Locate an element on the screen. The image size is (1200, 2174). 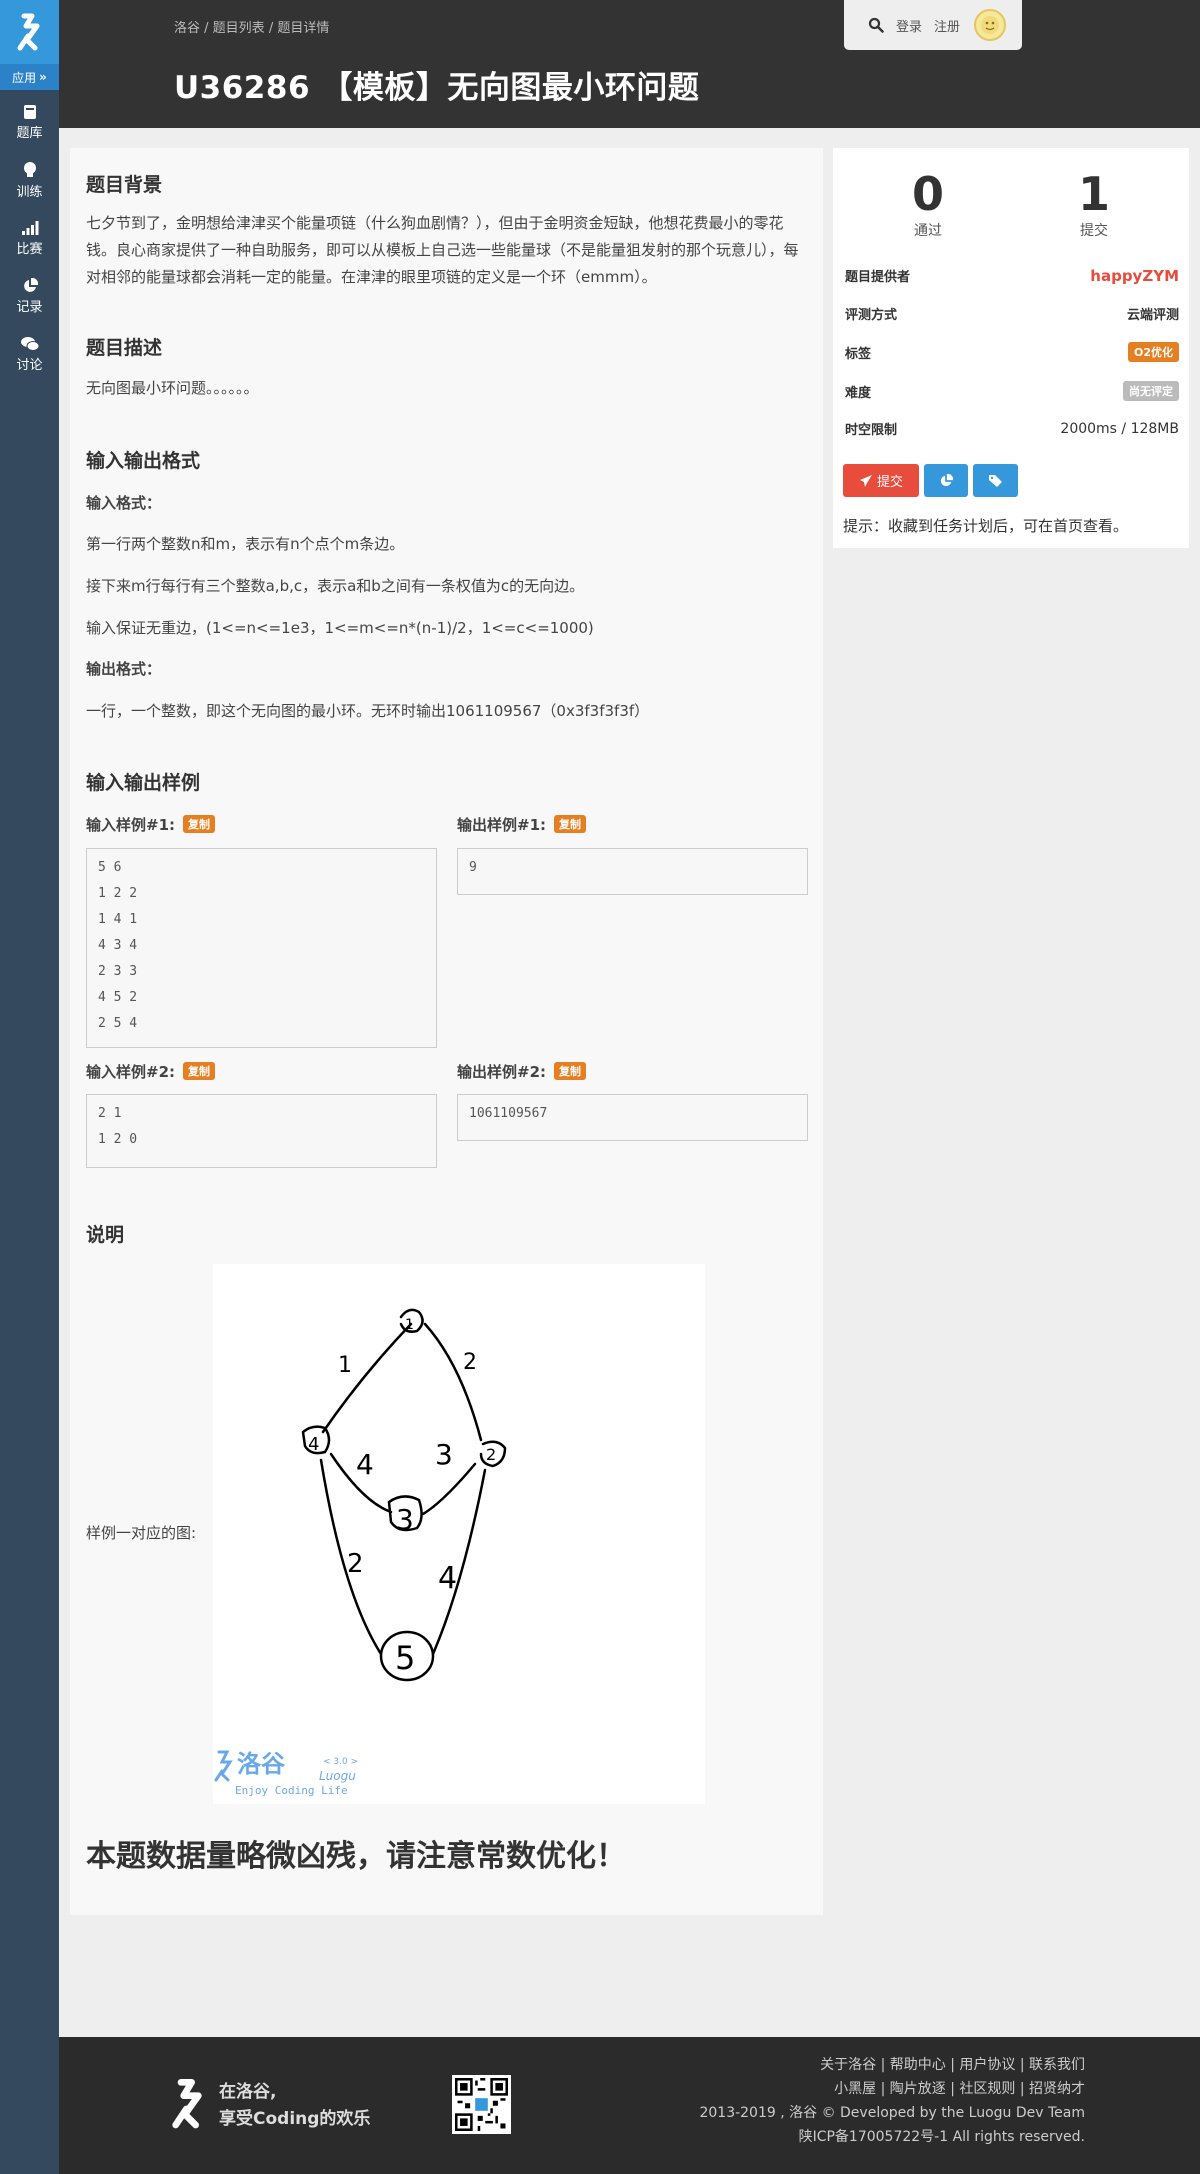
watermark-text: 洛谷 is located at coordinates (261, 1764).